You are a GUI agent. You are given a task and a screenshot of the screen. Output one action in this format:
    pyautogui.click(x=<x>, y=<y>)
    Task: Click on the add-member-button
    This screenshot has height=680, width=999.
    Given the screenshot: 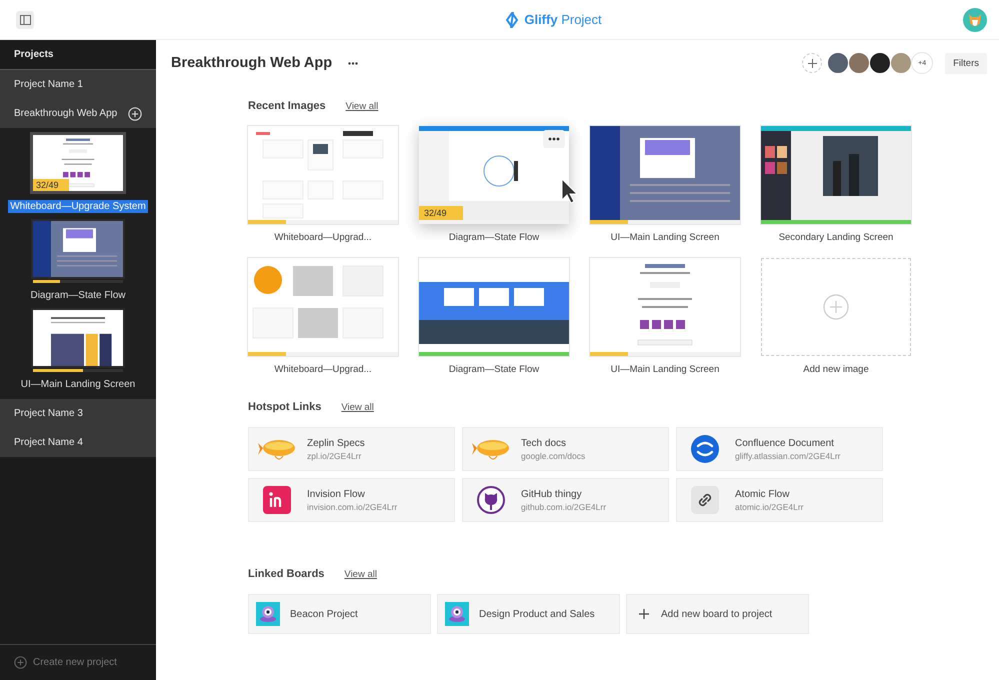 What is the action you would take?
    pyautogui.click(x=812, y=63)
    